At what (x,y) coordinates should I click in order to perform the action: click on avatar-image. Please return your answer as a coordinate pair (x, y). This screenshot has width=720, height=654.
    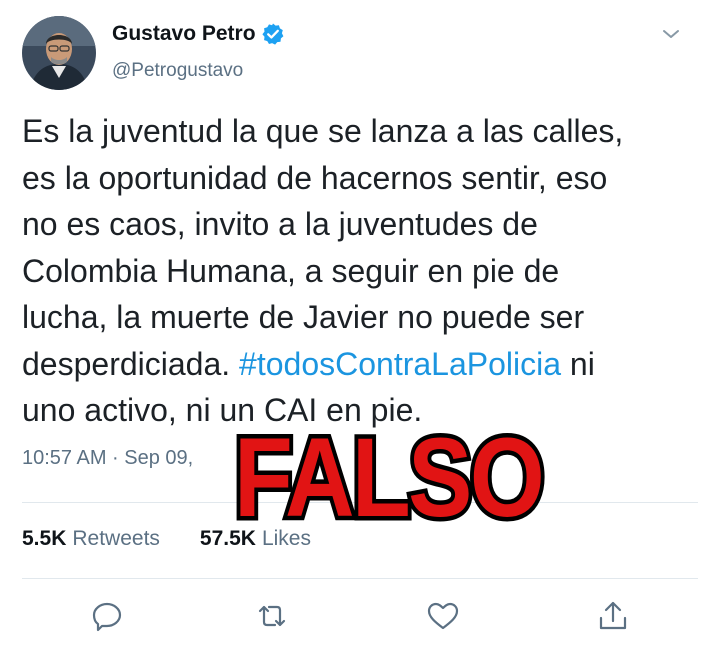
    Looking at the image, I should click on (59, 53).